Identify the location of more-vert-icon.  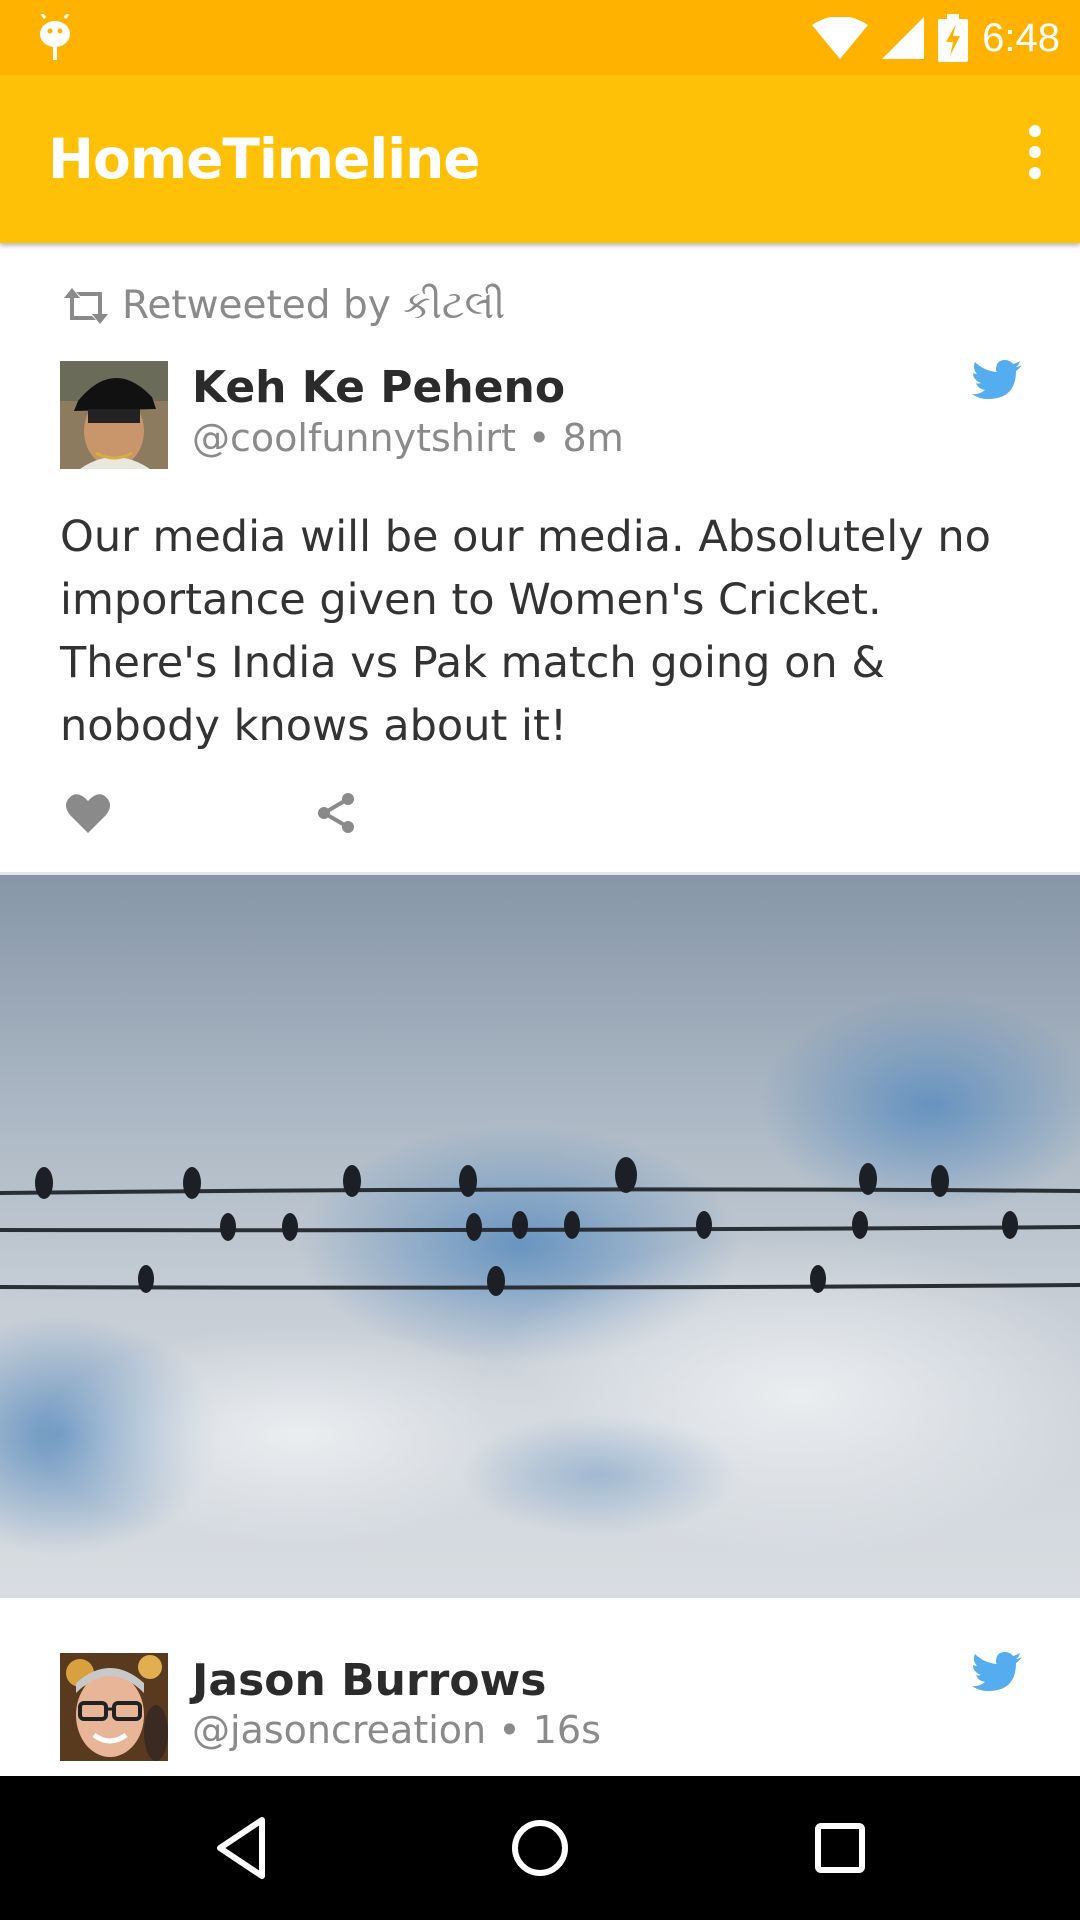
(1035, 131).